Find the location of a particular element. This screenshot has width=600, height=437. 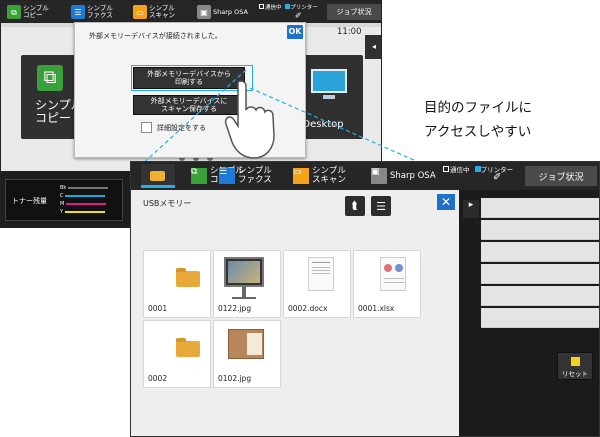

copy-icon: ⧉ is located at coordinates (199, 176).